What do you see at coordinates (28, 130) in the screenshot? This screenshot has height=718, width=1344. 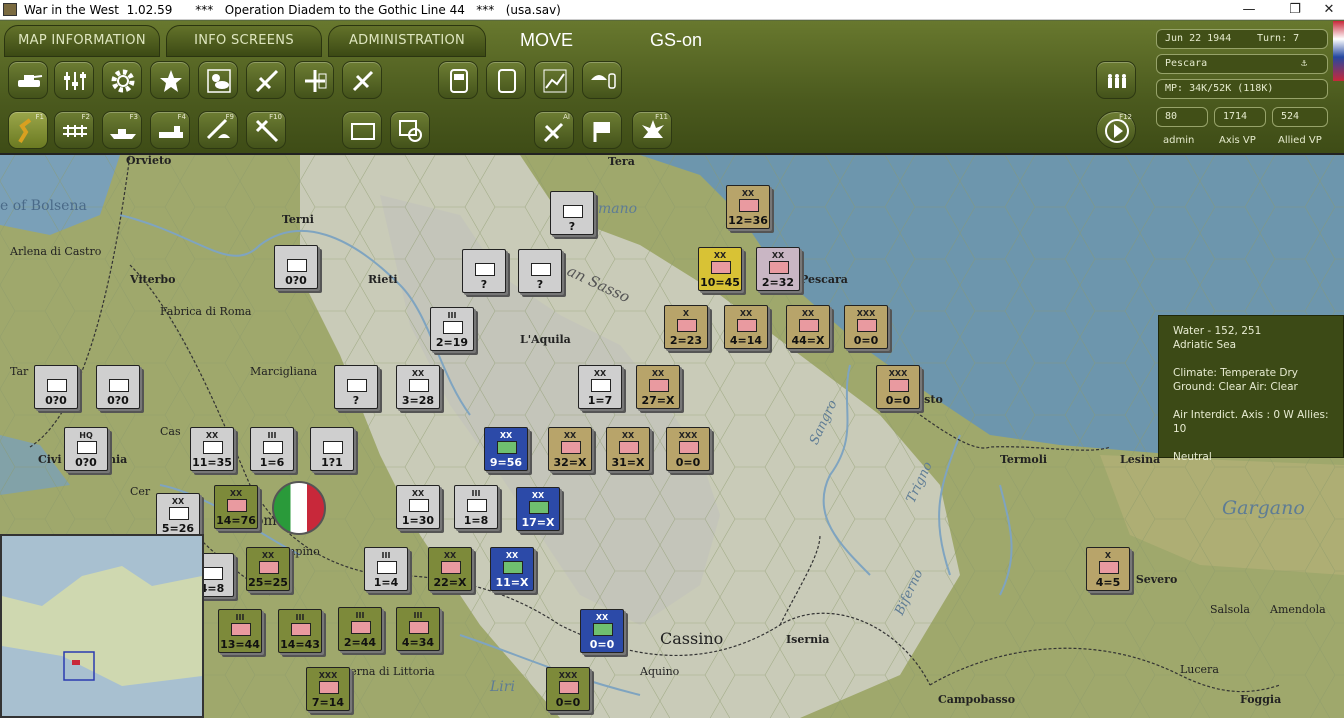 I see `rail-overlay-button: F1` at bounding box center [28, 130].